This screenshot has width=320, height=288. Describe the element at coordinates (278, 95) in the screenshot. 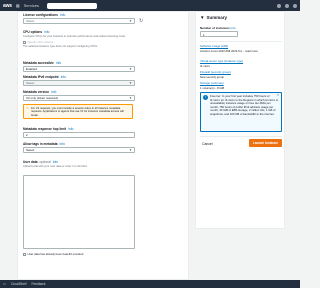

I see `close-icon: ×` at that location.